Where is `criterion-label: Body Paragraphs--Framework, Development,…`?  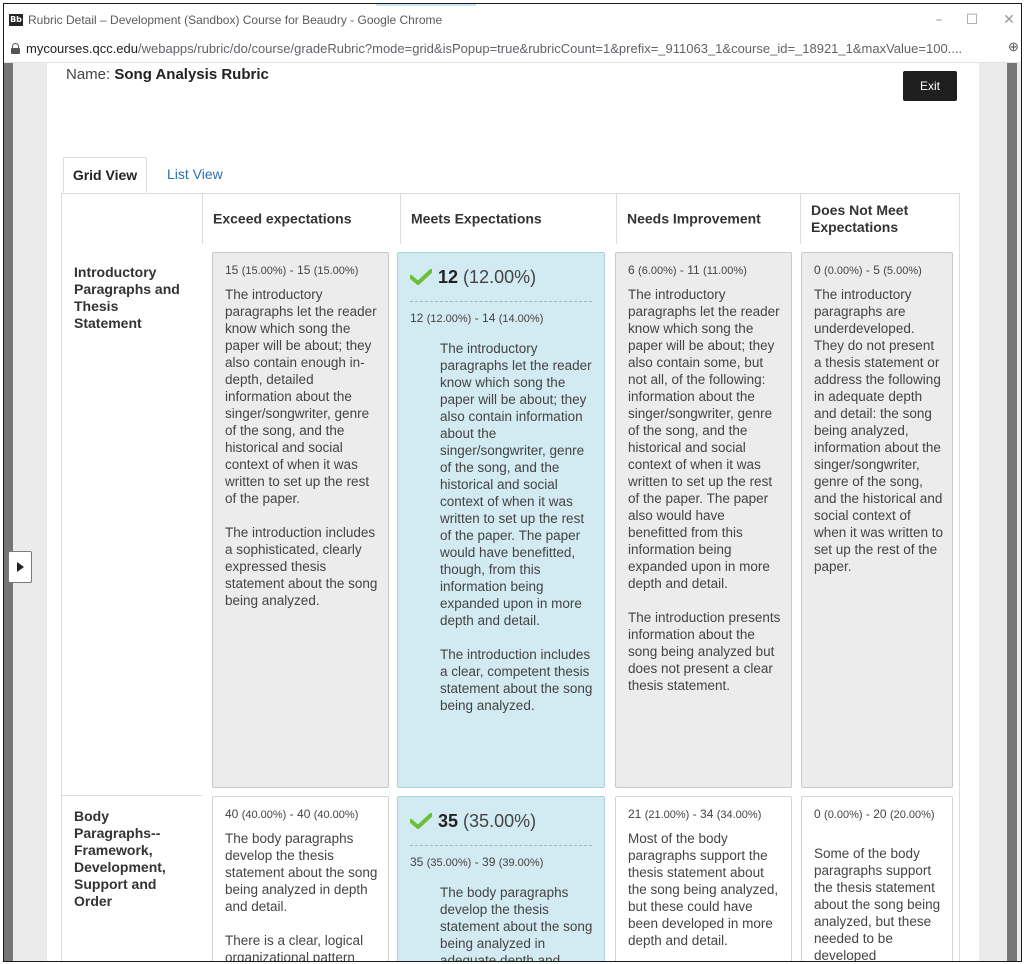 criterion-label: Body Paragraphs--Framework, Development,… is located at coordinates (120, 858).